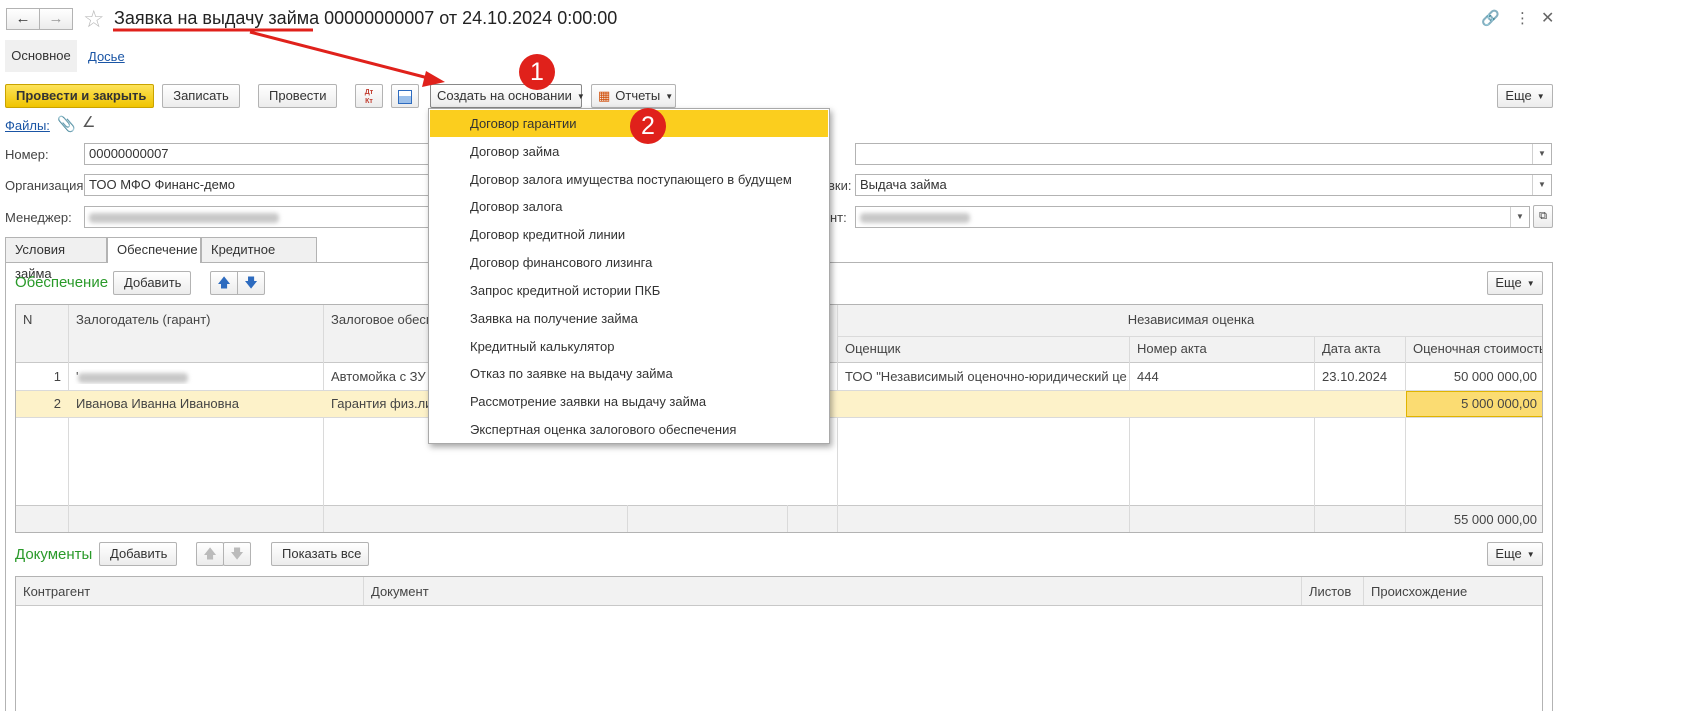 This screenshot has width=1687, height=711. What do you see at coordinates (341, 55) in the screenshot?
I see `annotation-arrow` at bounding box center [341, 55].